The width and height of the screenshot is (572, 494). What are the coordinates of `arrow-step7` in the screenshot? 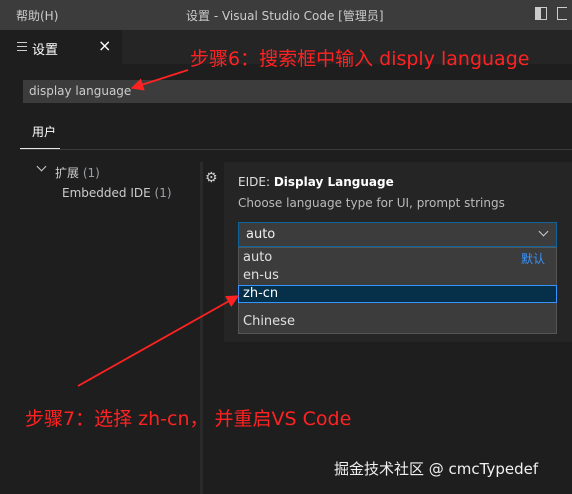 It's located at (158, 341).